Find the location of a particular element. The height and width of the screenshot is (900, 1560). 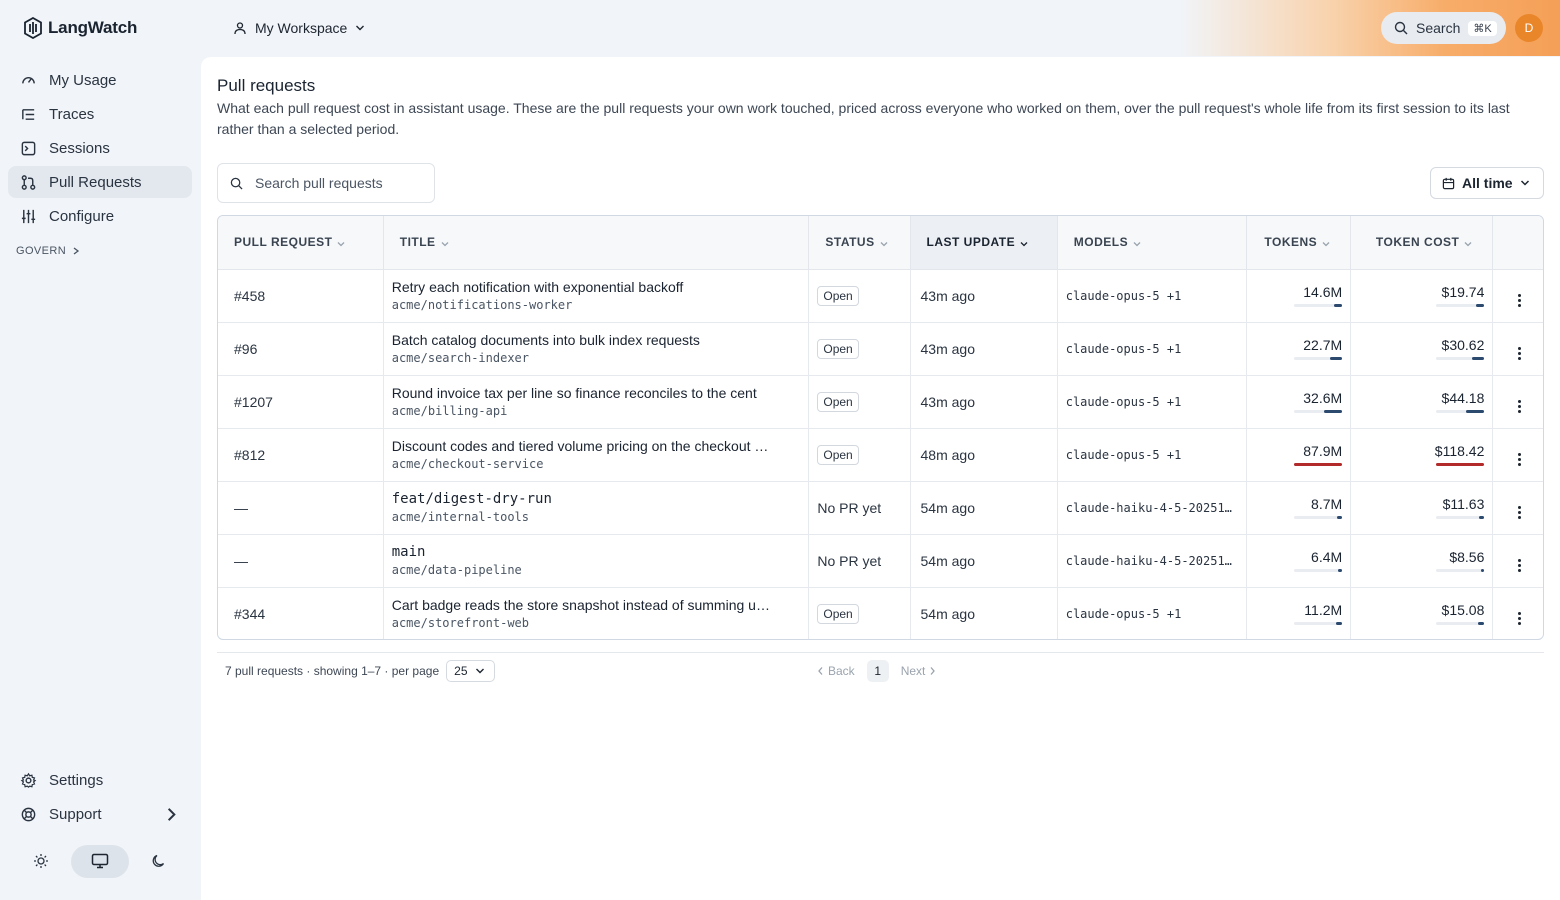

sidebar-item-label: Traces is located at coordinates (72, 114).